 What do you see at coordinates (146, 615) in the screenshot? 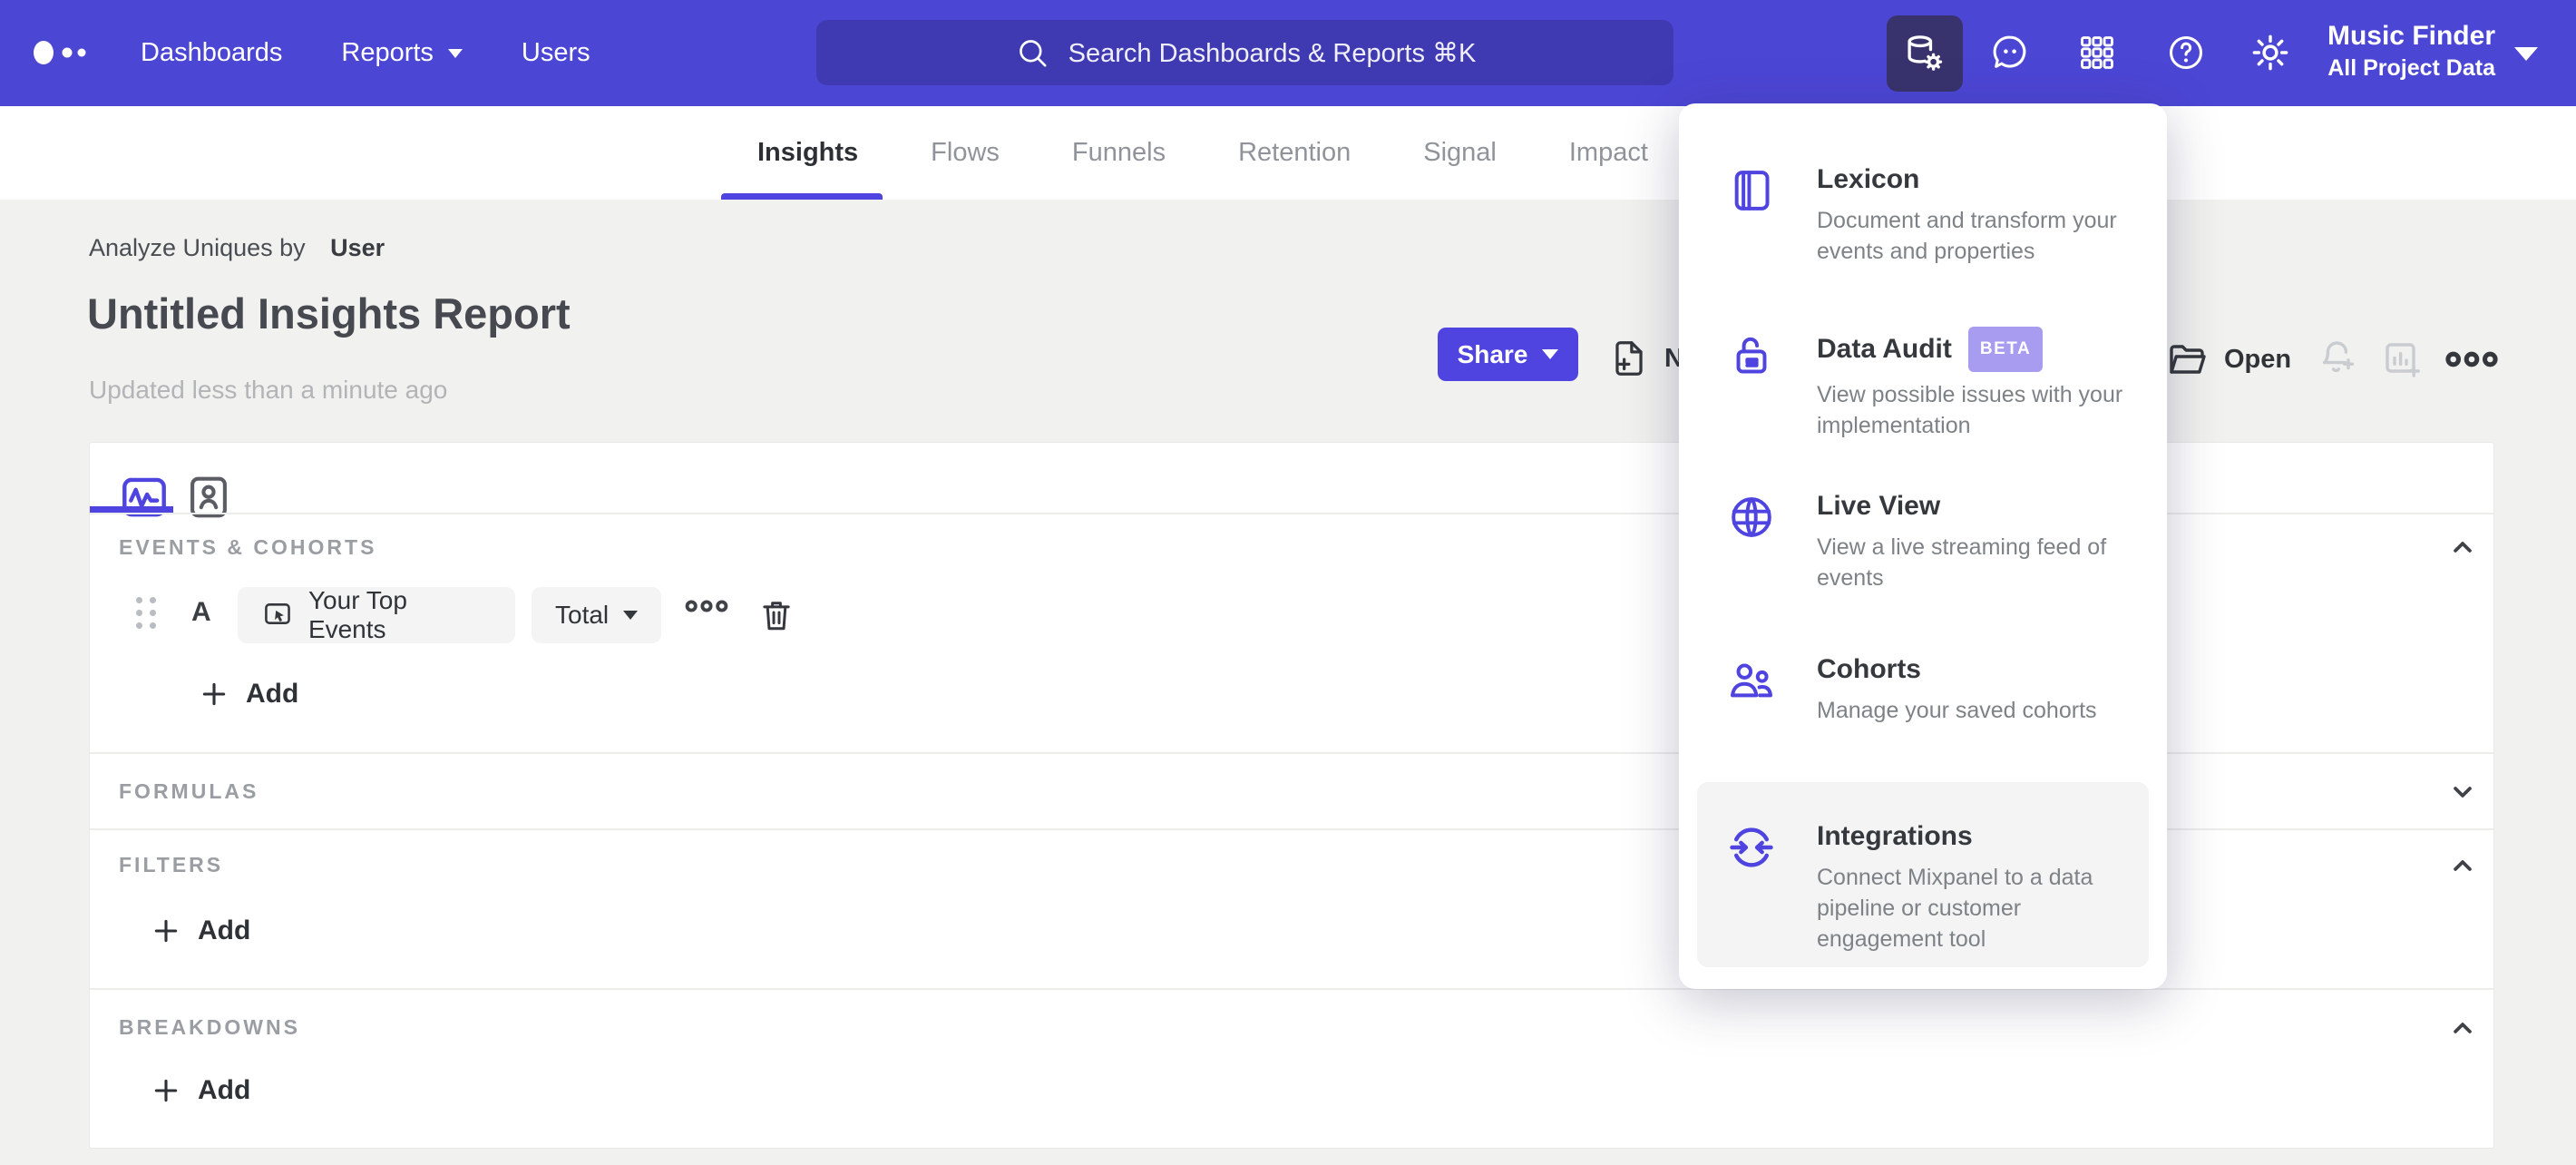
I see `drag-handle` at bounding box center [146, 615].